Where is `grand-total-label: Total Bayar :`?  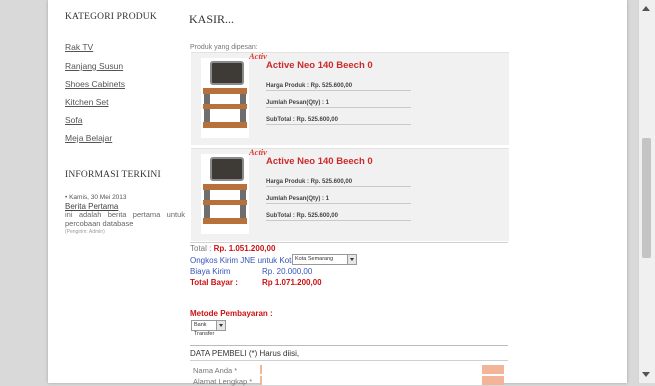 grand-total-label: Total Bayar : is located at coordinates (214, 282).